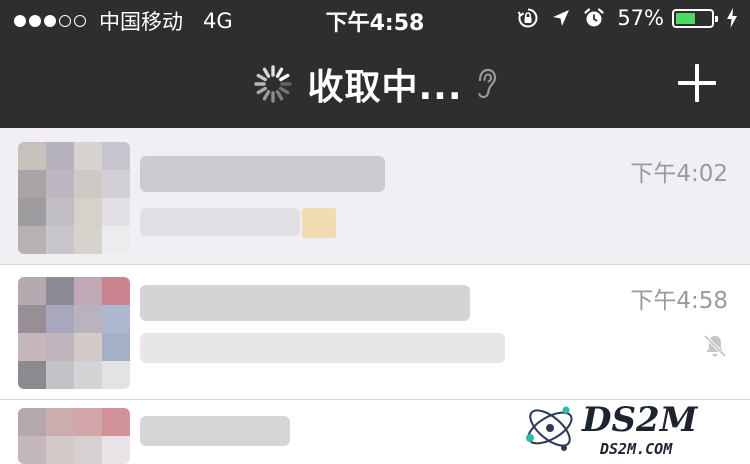  Describe the element at coordinates (375, 20) in the screenshot. I see `status-bar: 中国移动 4G 下午4:58 57%` at that location.